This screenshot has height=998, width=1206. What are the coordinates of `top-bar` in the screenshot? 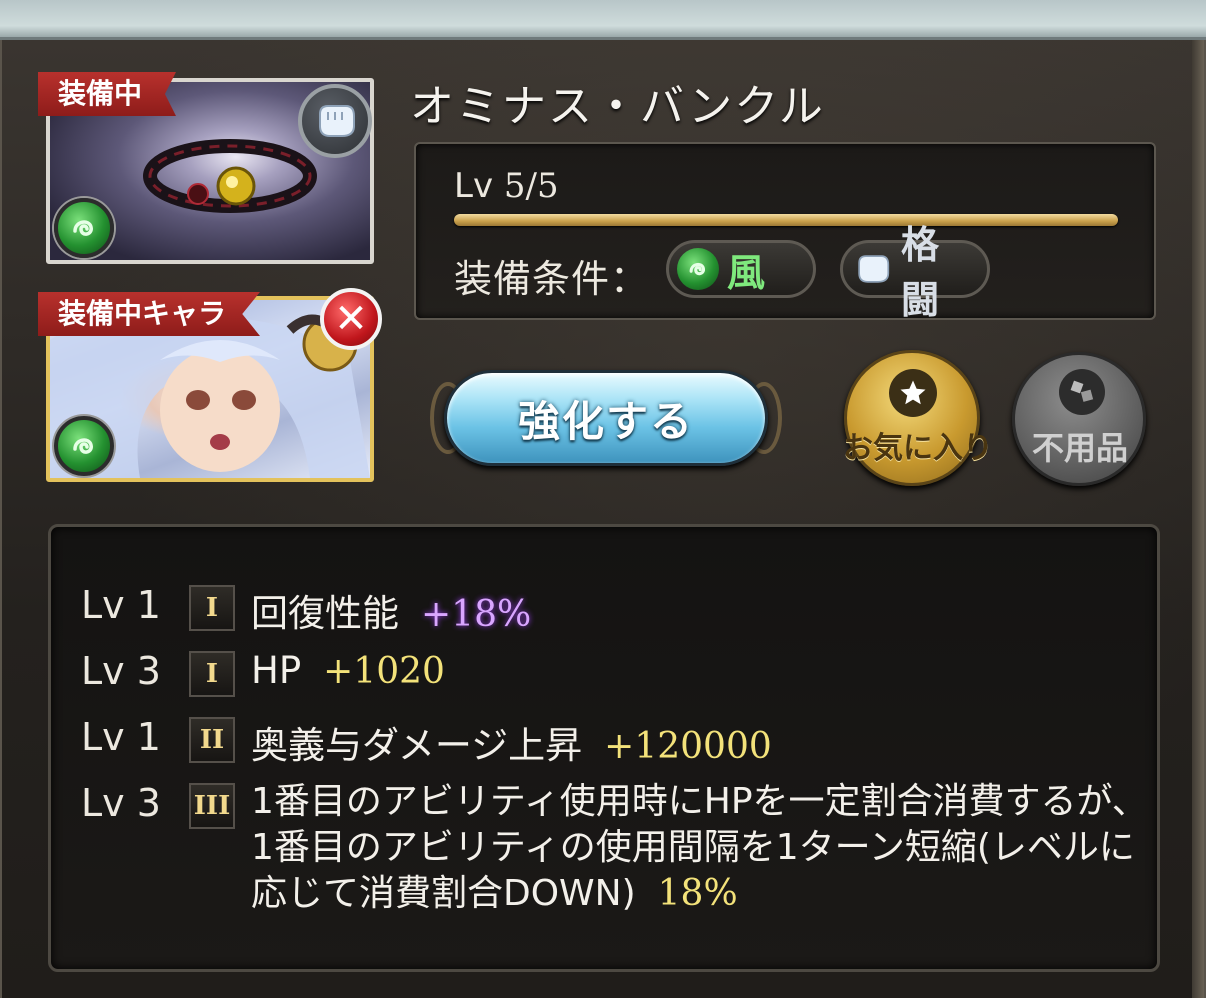 It's located at (603, 20).